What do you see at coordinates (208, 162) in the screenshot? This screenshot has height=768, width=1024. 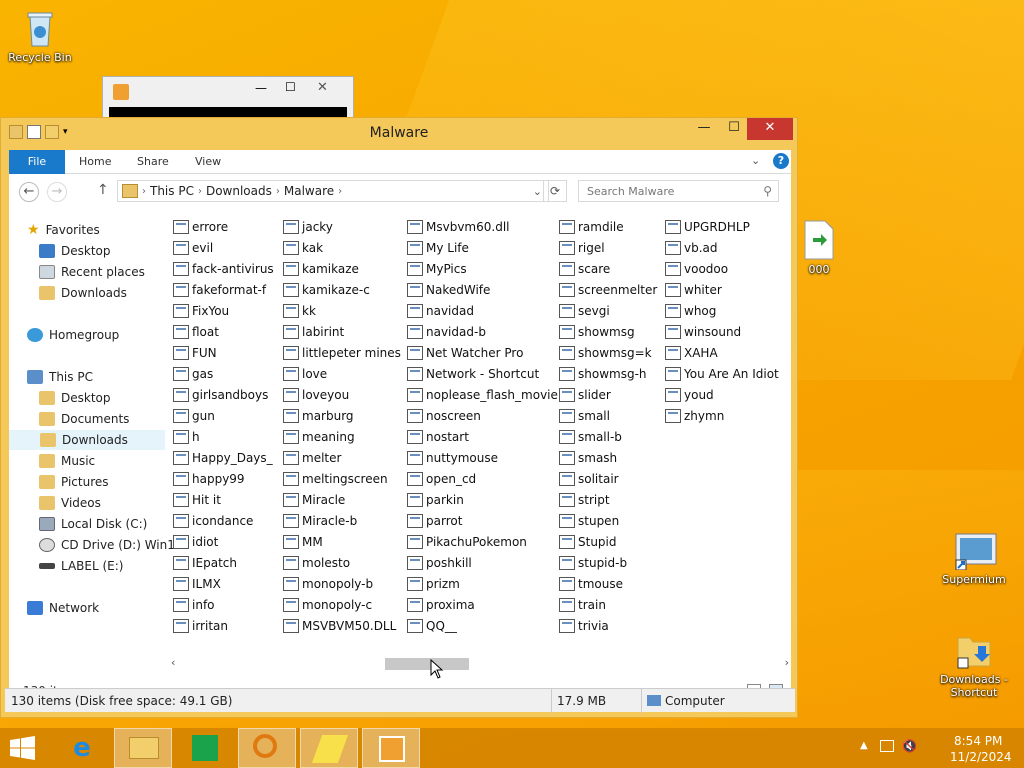 I see `tab-view: View` at bounding box center [208, 162].